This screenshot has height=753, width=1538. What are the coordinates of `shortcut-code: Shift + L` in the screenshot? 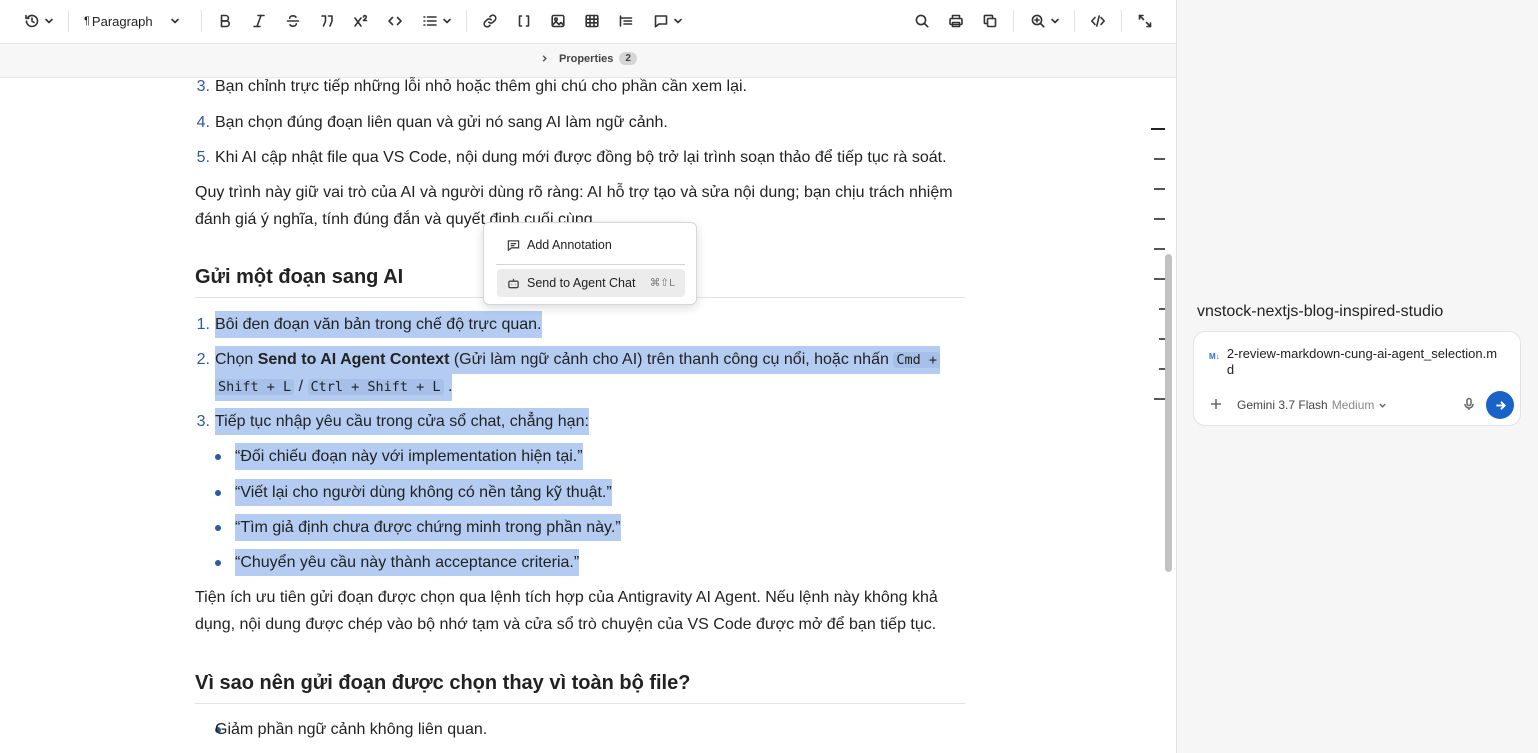 It's located at (255, 387).